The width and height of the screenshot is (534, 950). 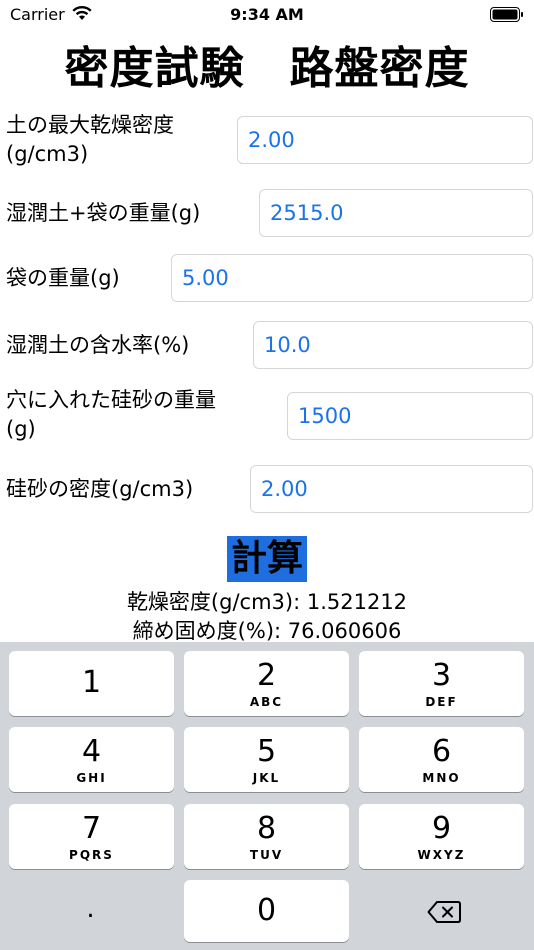 I want to click on max-dry-density-label: 土の最大乾燥密度 (g/cm3), so click(x=90, y=140).